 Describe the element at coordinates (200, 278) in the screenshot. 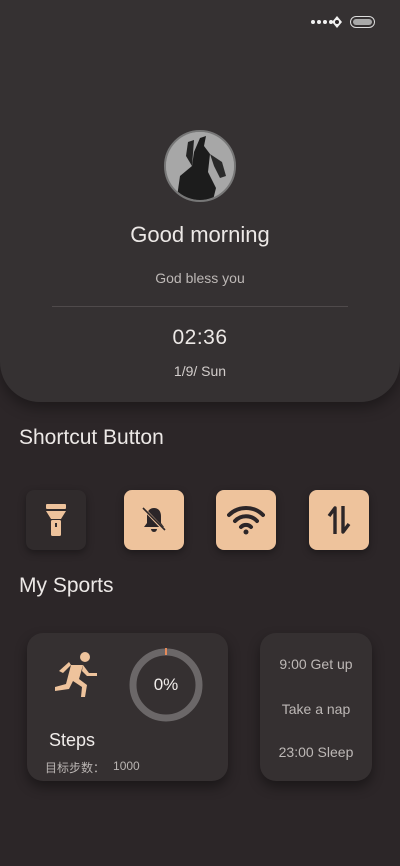

I see `blessing-text: God bless you` at that location.